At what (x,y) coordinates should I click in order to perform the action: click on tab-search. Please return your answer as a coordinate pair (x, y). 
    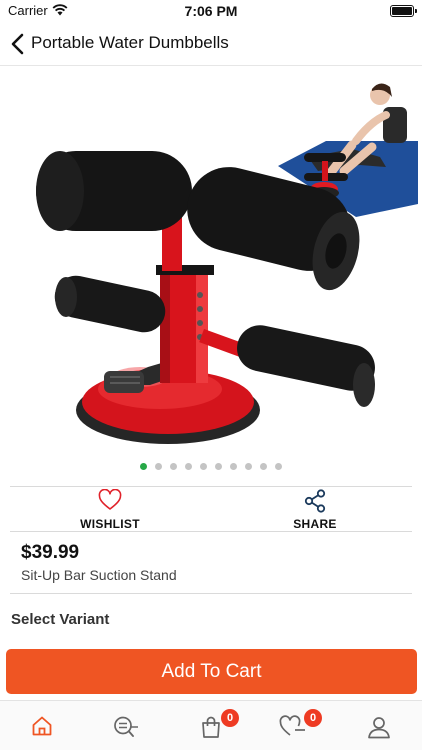
    Looking at the image, I should click on (126, 727).